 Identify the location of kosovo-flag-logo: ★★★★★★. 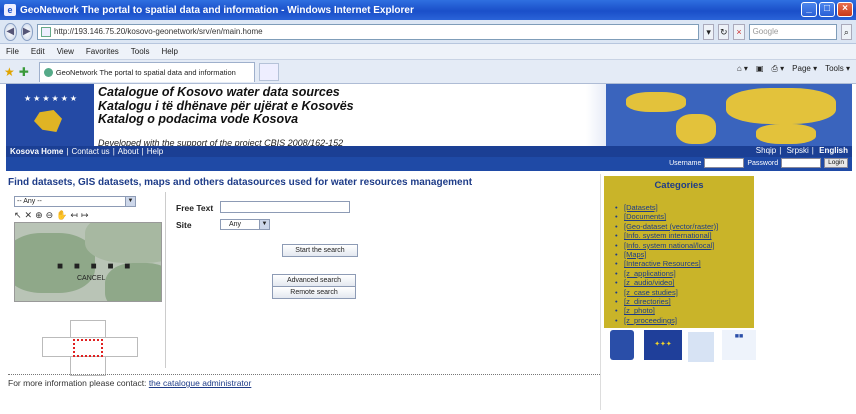
(50, 115).